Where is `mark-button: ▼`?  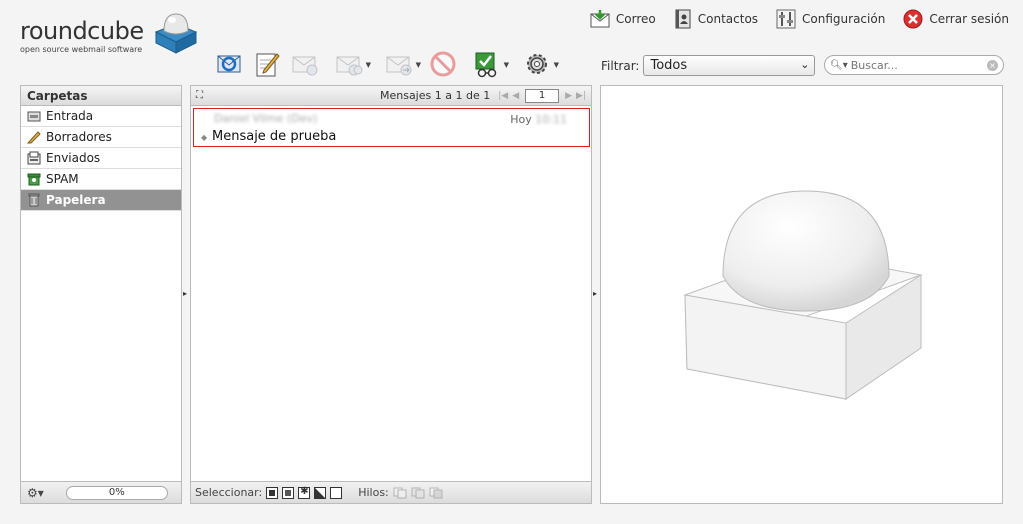
mark-button: ▼ is located at coordinates (487, 64).